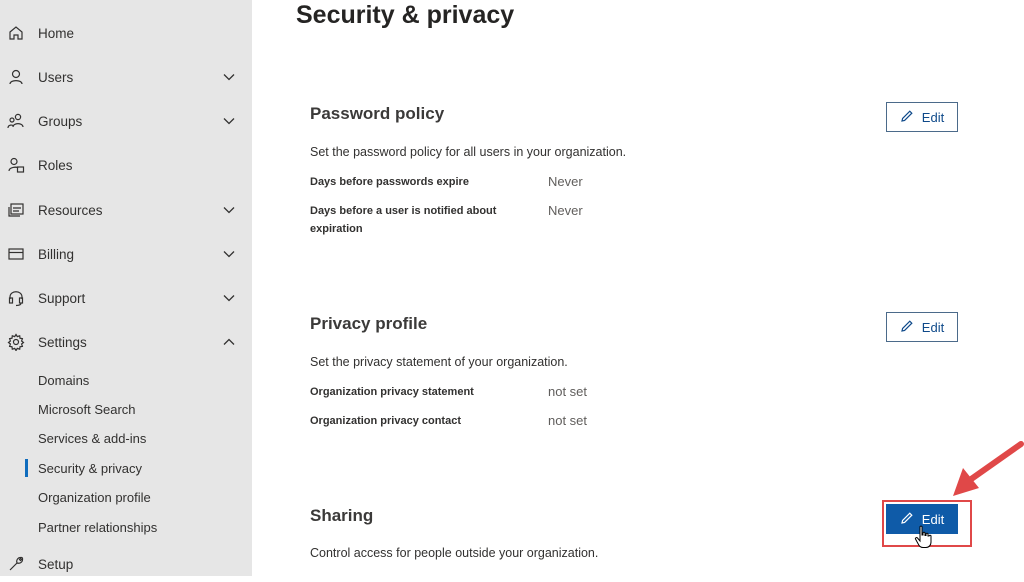  Describe the element at coordinates (56, 33) in the screenshot. I see `sidebar-item-label: Home` at that location.